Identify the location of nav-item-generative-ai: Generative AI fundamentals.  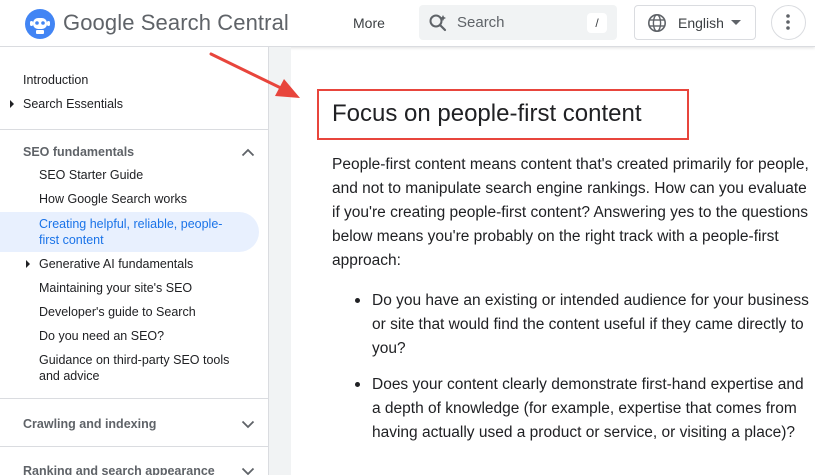
(144, 264).